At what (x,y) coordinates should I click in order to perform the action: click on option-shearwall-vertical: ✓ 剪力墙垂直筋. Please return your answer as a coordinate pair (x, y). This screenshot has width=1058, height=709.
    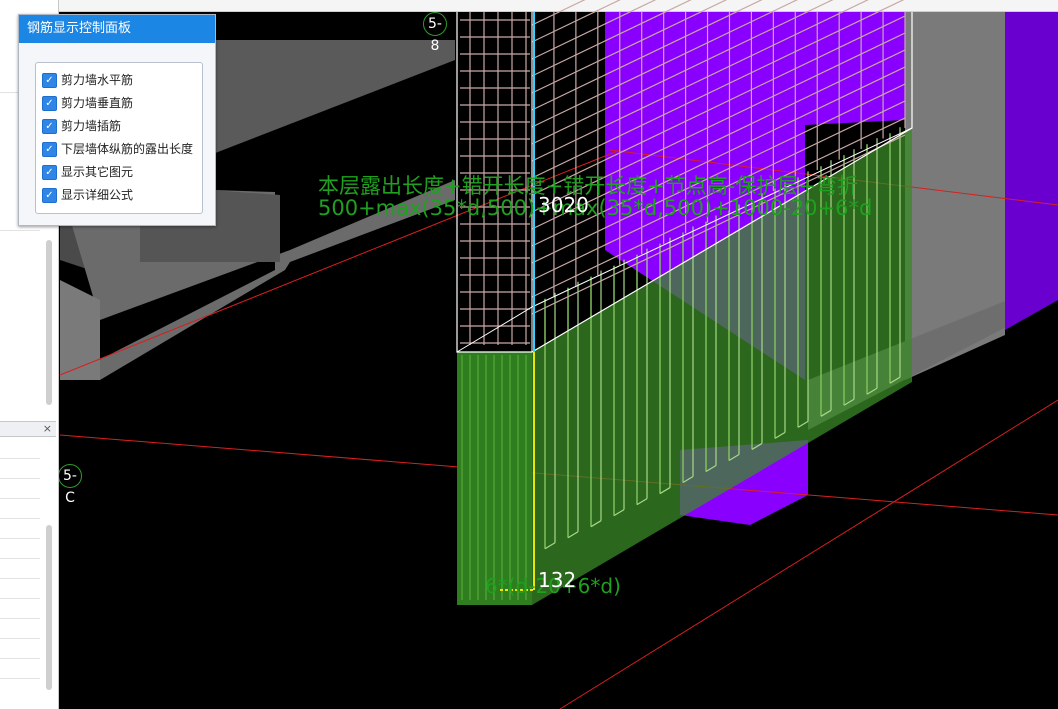
    Looking at the image, I should click on (87, 103).